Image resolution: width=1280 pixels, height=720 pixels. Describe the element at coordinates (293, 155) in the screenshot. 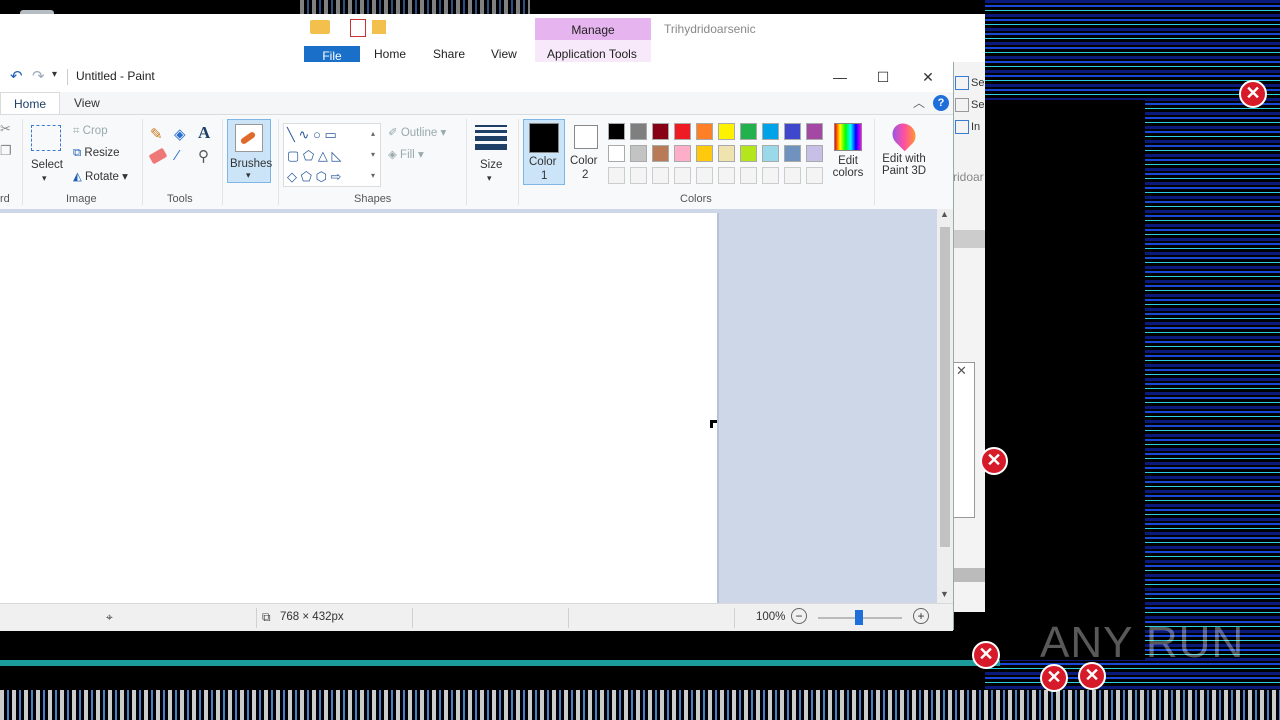

I see `rounded-rectangle-icon: ▢` at that location.